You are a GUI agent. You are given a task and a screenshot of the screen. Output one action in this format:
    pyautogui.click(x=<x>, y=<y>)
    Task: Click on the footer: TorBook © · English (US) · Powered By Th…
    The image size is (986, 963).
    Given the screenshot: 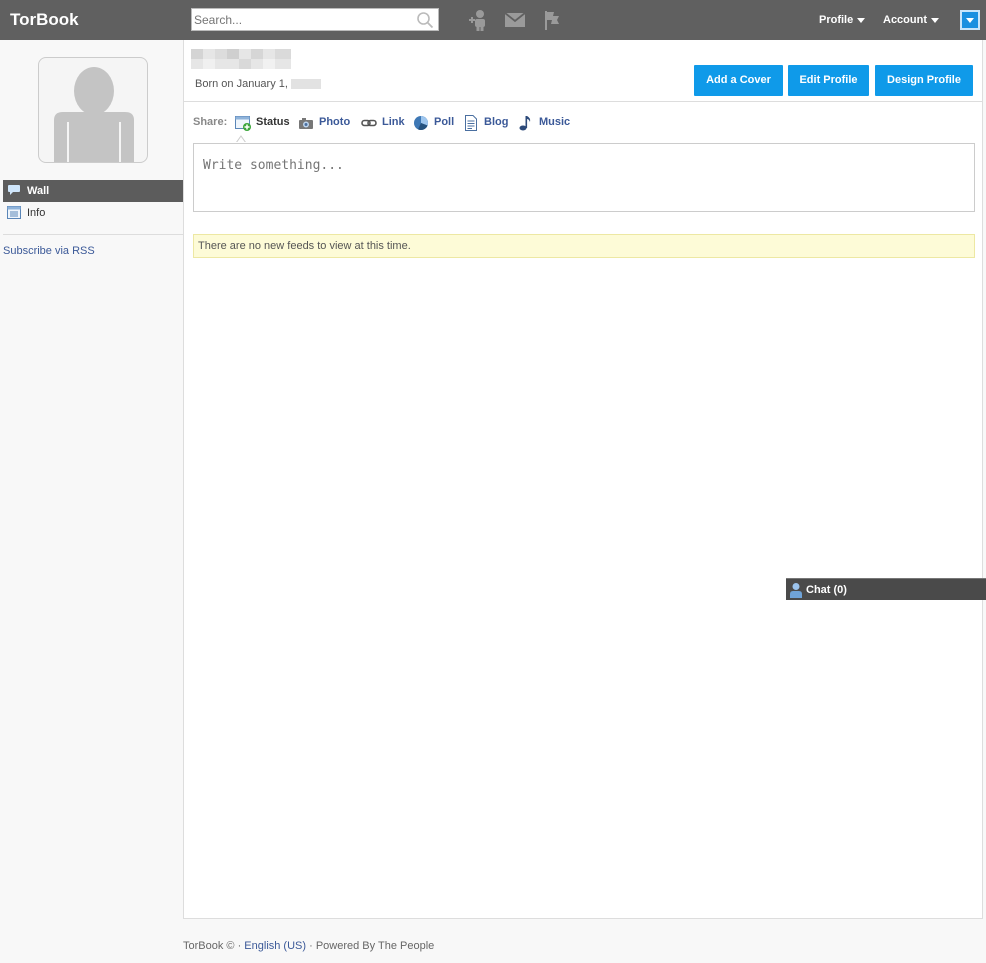 What is the action you would take?
    pyautogui.click(x=308, y=946)
    